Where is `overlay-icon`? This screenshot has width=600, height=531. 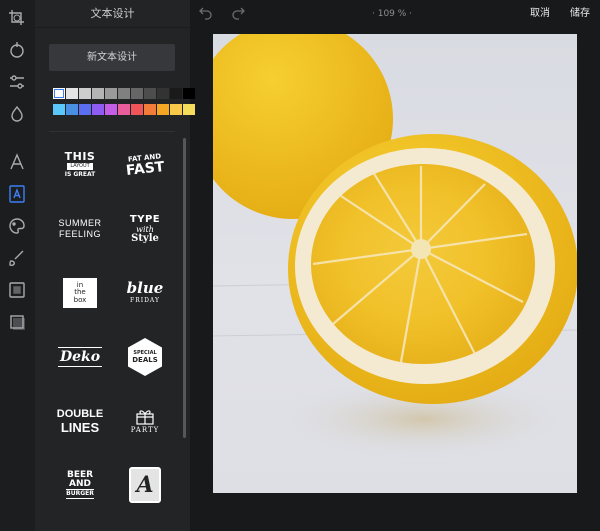 overlay-icon is located at coordinates (17, 290).